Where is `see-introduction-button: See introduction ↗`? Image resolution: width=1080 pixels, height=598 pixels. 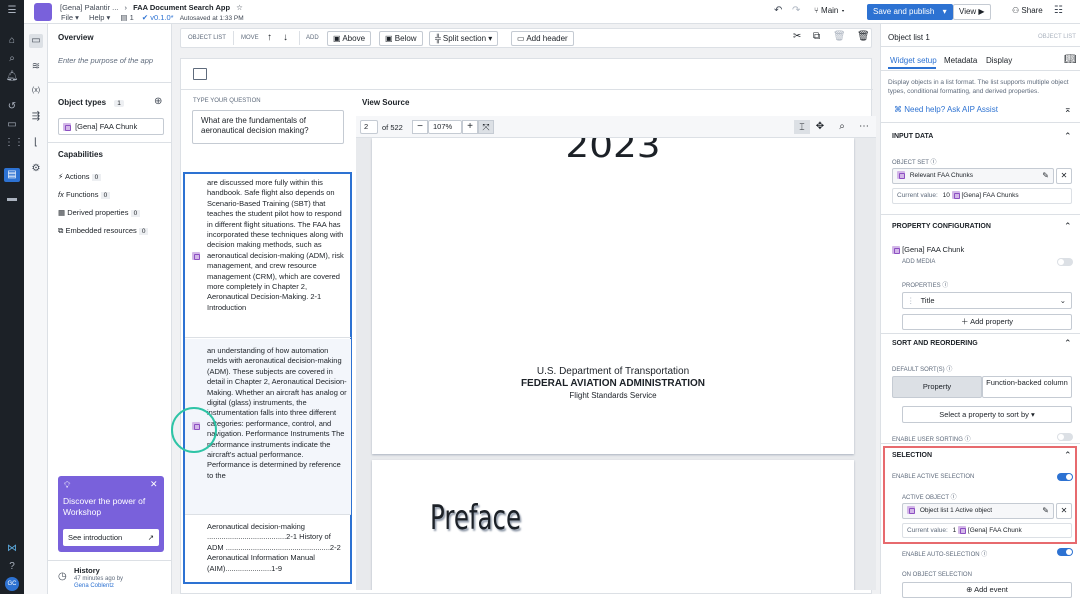
see-introduction-button: See introduction ↗ is located at coordinates (111, 537).